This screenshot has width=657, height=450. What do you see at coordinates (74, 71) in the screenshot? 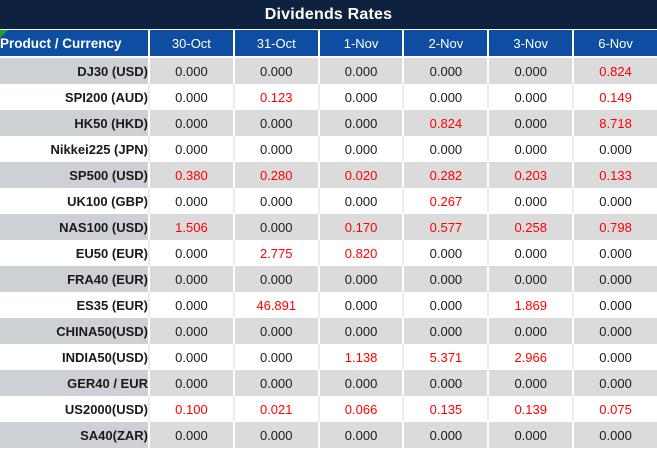
I see `product-cell: DJ30 (USD)` at bounding box center [74, 71].